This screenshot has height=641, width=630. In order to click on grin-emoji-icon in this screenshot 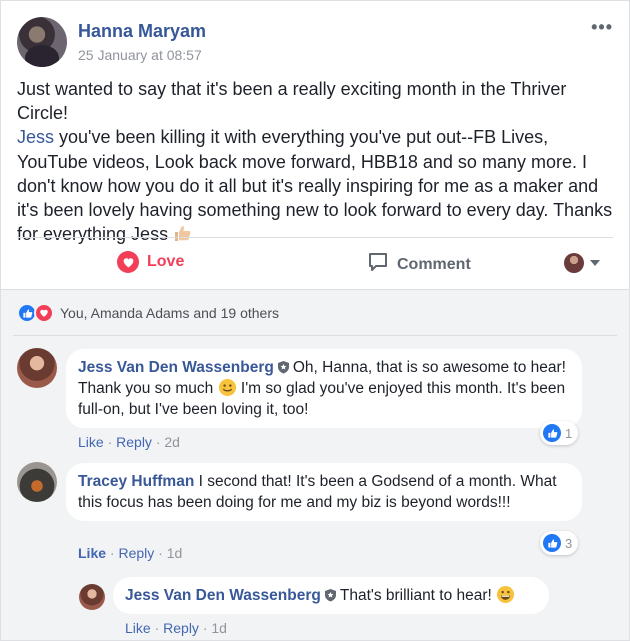, I will do `click(505, 594)`.